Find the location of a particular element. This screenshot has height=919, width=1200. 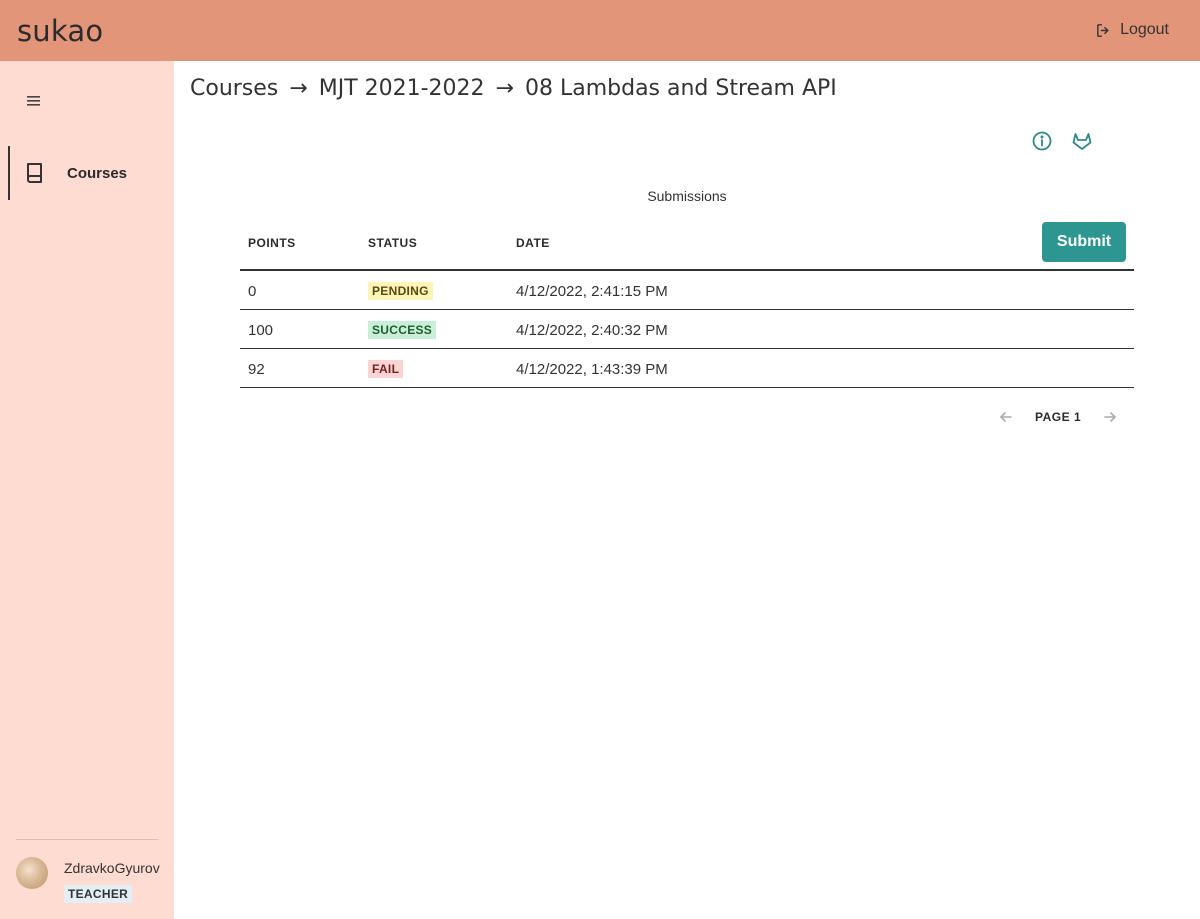

arrow-left-icon is located at coordinates (1006, 417).